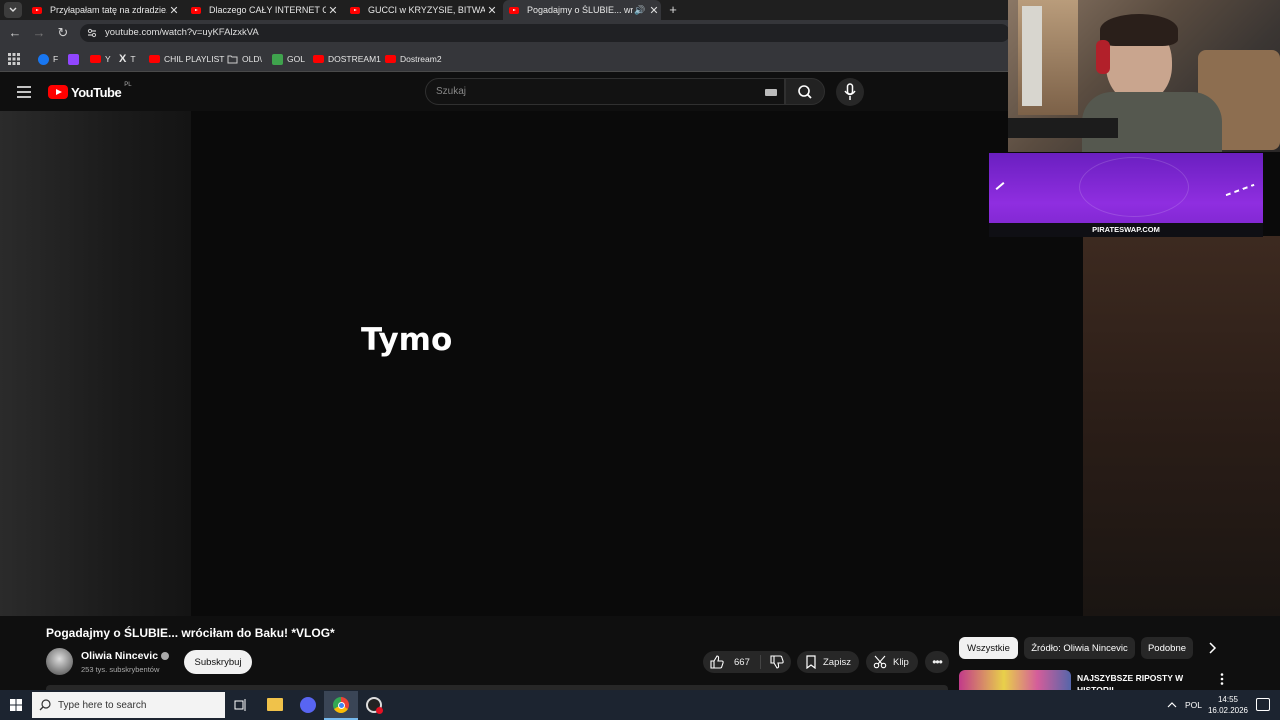 Image resolution: width=1280 pixels, height=720 pixels. What do you see at coordinates (288, 59) in the screenshot?
I see `bookmark-gol: GOL` at bounding box center [288, 59].